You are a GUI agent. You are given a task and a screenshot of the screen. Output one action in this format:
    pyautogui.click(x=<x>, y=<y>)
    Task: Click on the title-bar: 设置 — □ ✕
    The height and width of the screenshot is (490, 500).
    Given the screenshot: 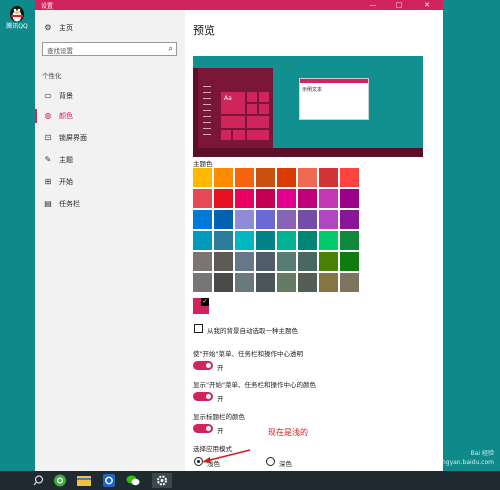 What is the action you would take?
    pyautogui.click(x=239, y=5)
    